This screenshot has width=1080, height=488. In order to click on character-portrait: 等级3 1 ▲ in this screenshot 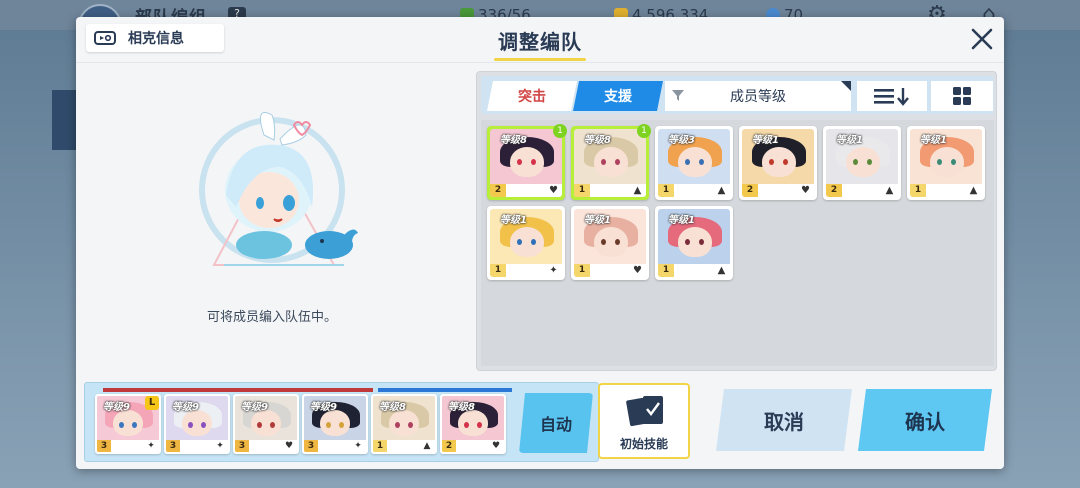, I will do `click(694, 163)`.